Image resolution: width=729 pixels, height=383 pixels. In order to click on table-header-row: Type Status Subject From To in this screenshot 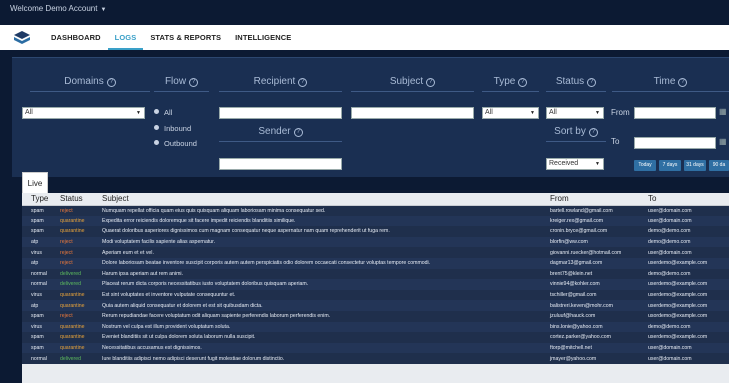, I will do `click(375, 199)`.